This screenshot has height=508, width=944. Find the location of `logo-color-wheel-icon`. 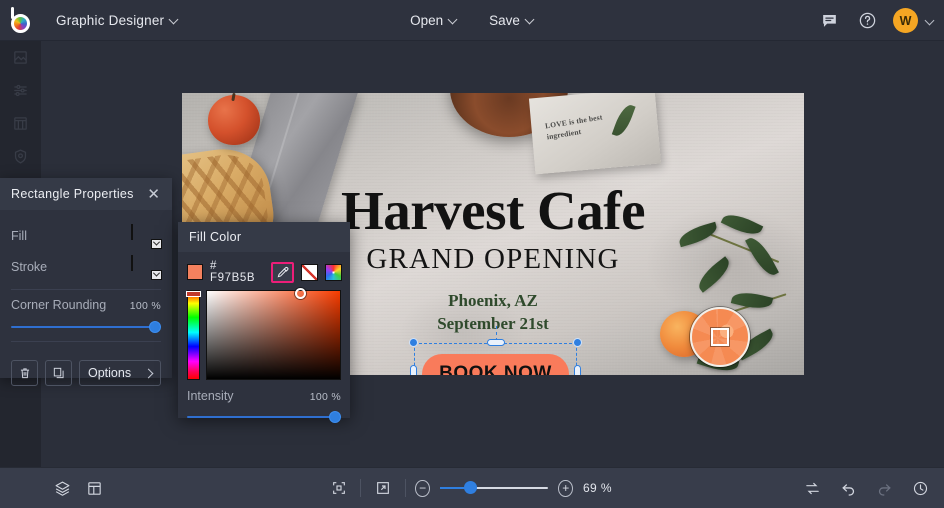

logo-color-wheel-icon is located at coordinates (20, 23).